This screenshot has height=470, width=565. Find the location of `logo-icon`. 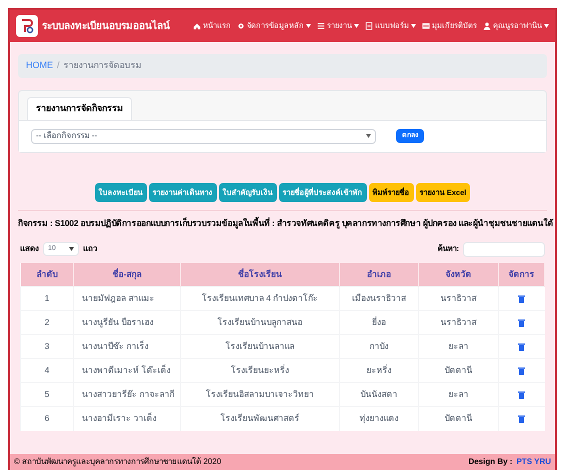

logo-icon is located at coordinates (27, 26).